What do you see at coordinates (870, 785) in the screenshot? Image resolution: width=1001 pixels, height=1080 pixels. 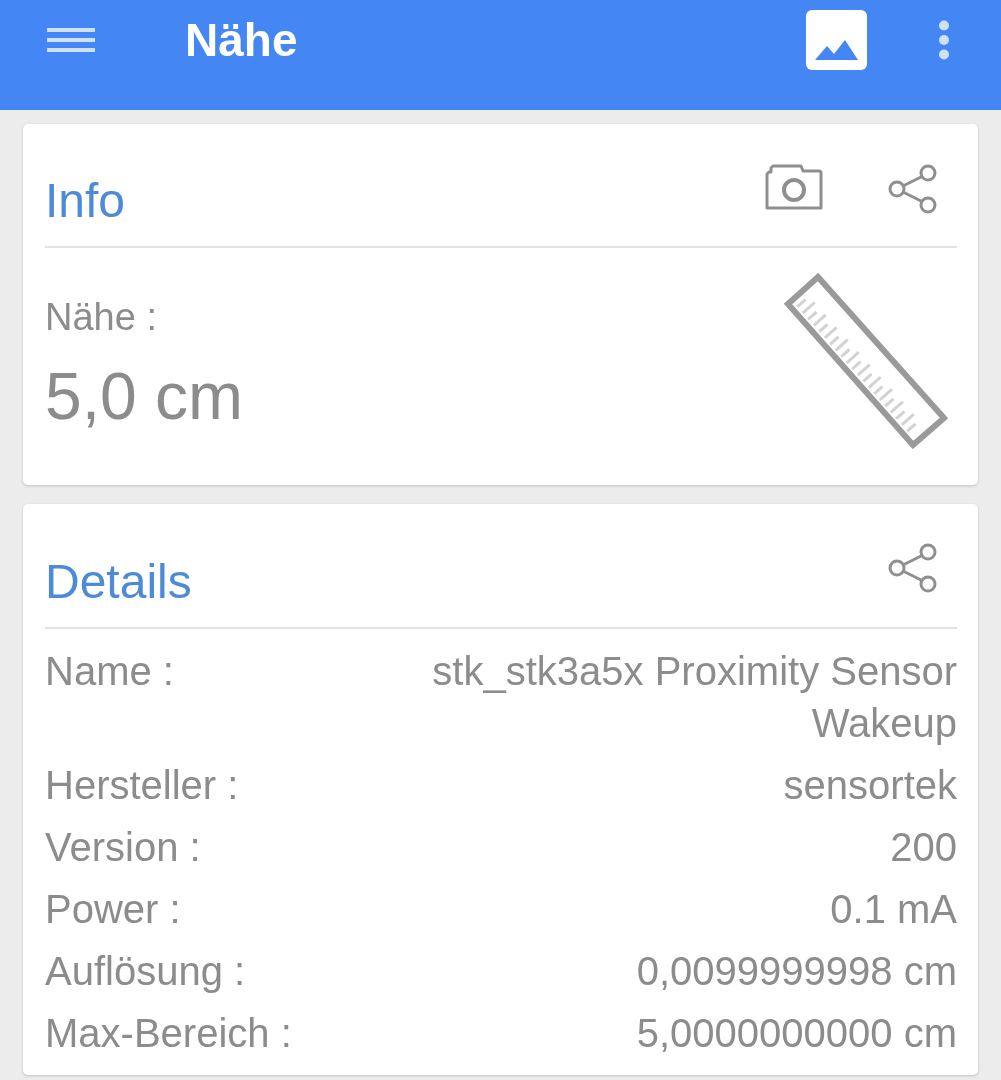 I see `detail-value: sensortek` at bounding box center [870, 785].